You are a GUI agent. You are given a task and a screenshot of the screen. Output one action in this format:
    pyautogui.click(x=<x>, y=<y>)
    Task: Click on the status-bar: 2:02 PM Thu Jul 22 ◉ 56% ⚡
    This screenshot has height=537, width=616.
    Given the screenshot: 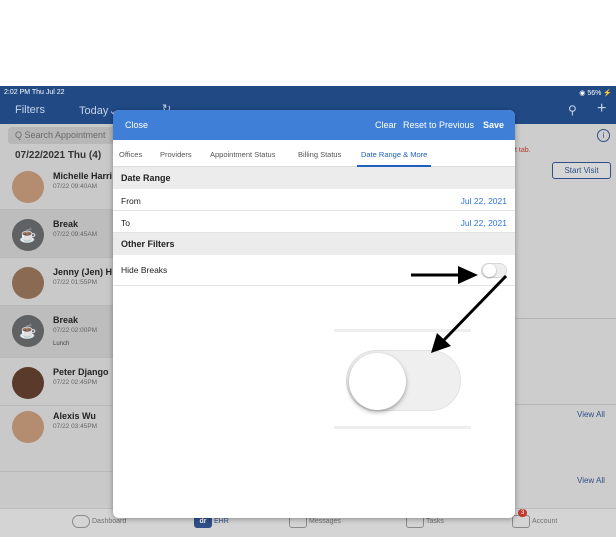 What is the action you would take?
    pyautogui.click(x=308, y=93)
    